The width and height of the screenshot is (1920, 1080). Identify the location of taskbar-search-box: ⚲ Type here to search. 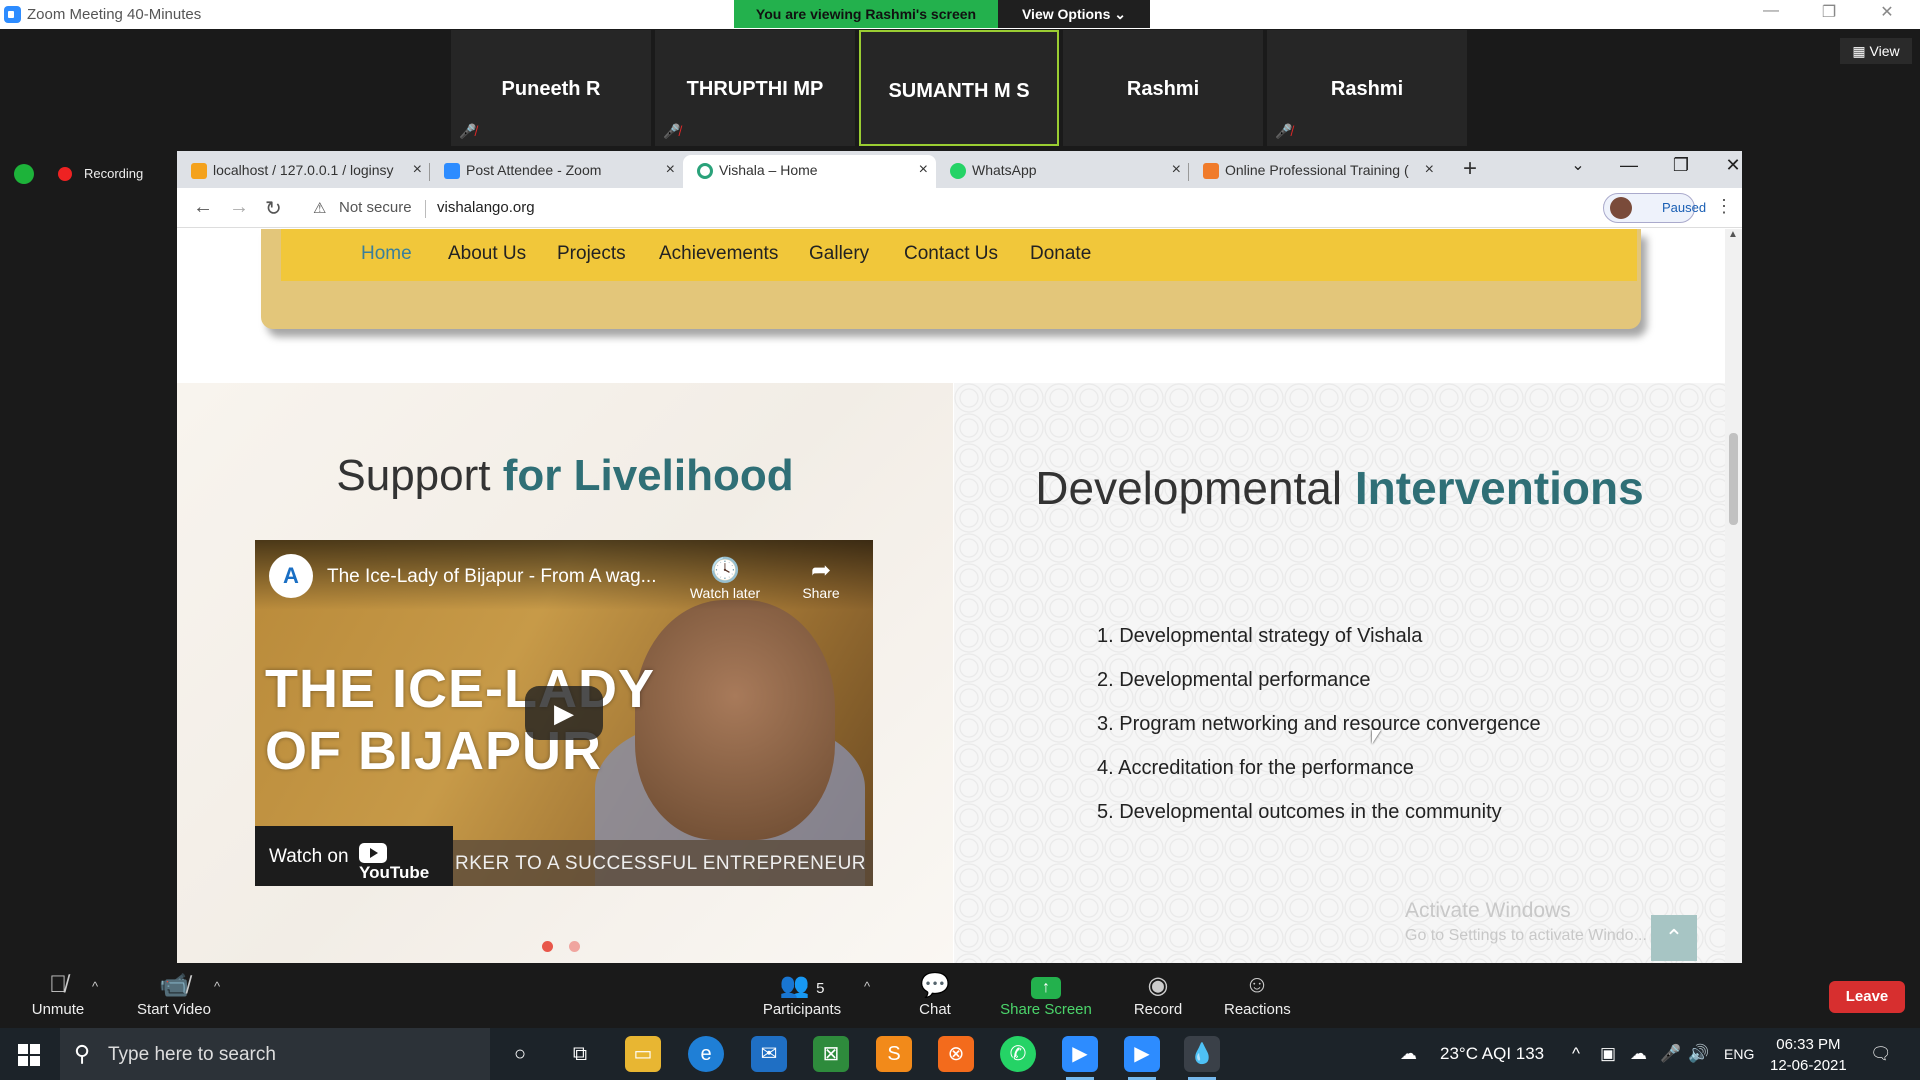
(275, 1054).